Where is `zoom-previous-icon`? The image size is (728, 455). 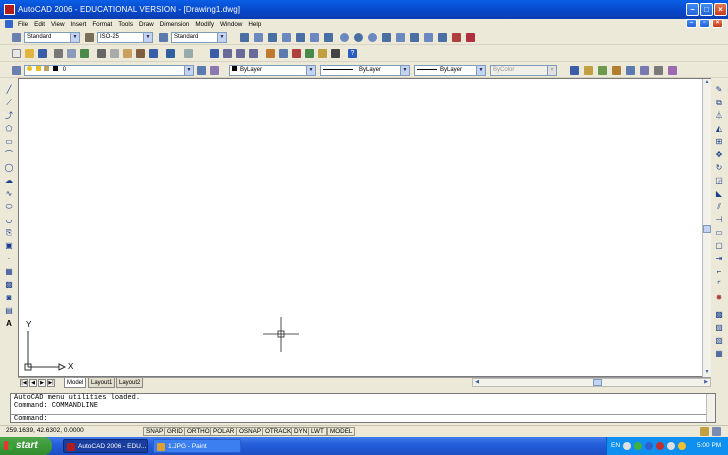
zoom-previous-icon is located at coordinates (253, 53).